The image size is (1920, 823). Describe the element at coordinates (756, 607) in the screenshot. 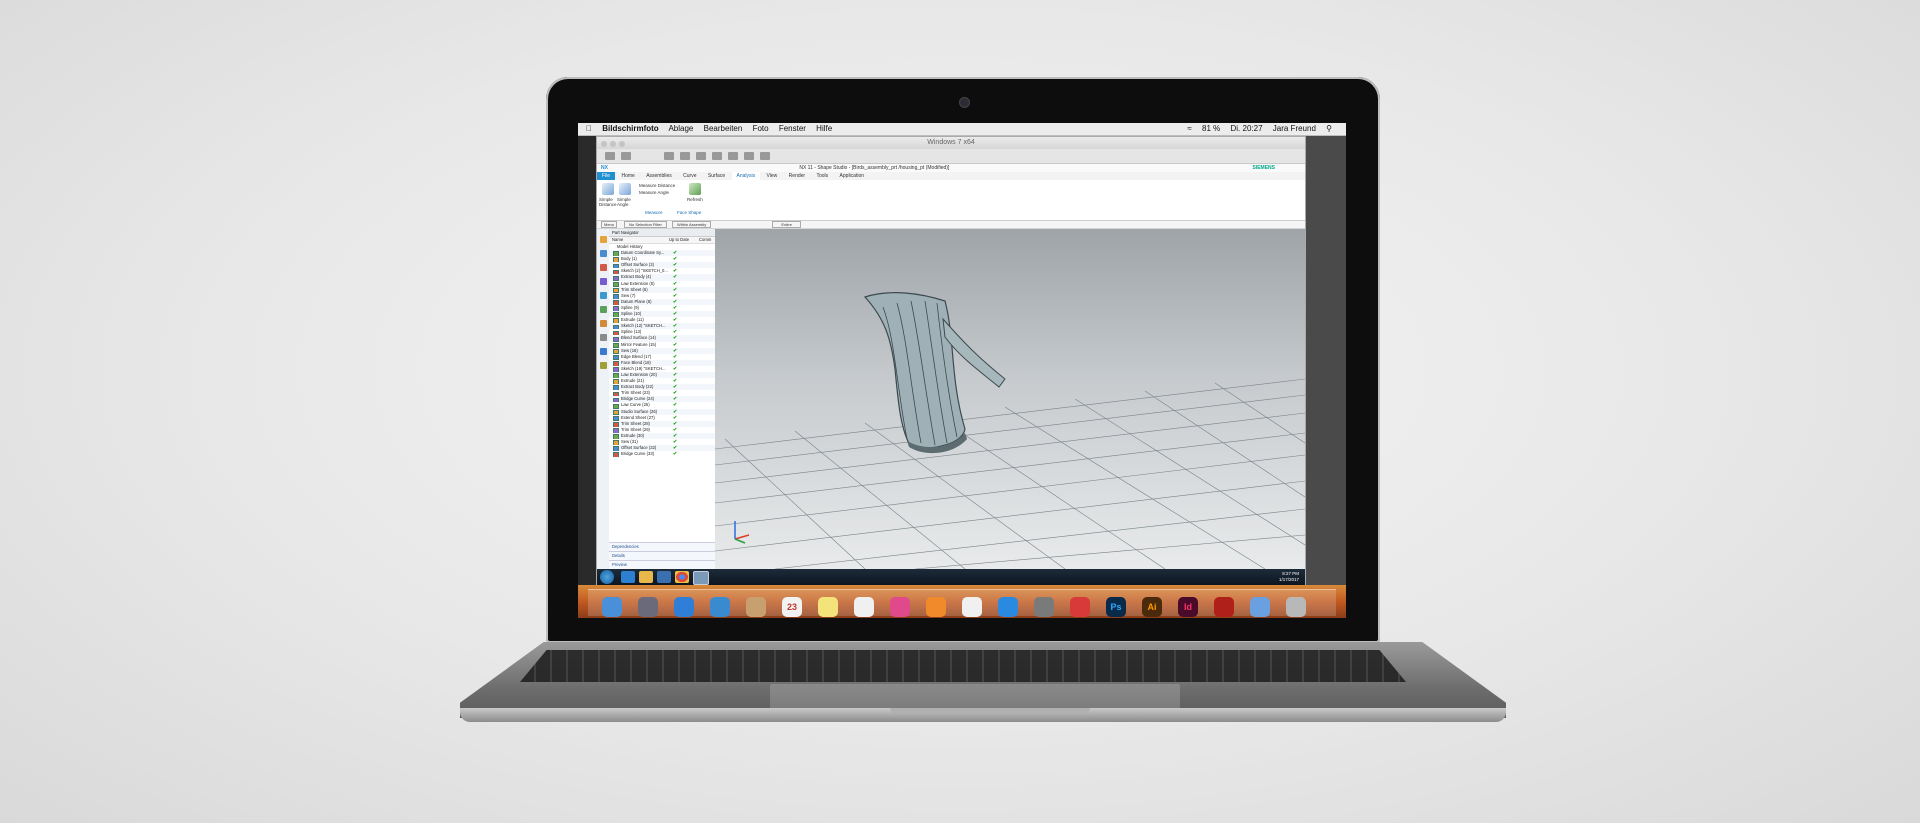

I see `contacts-icon` at that location.